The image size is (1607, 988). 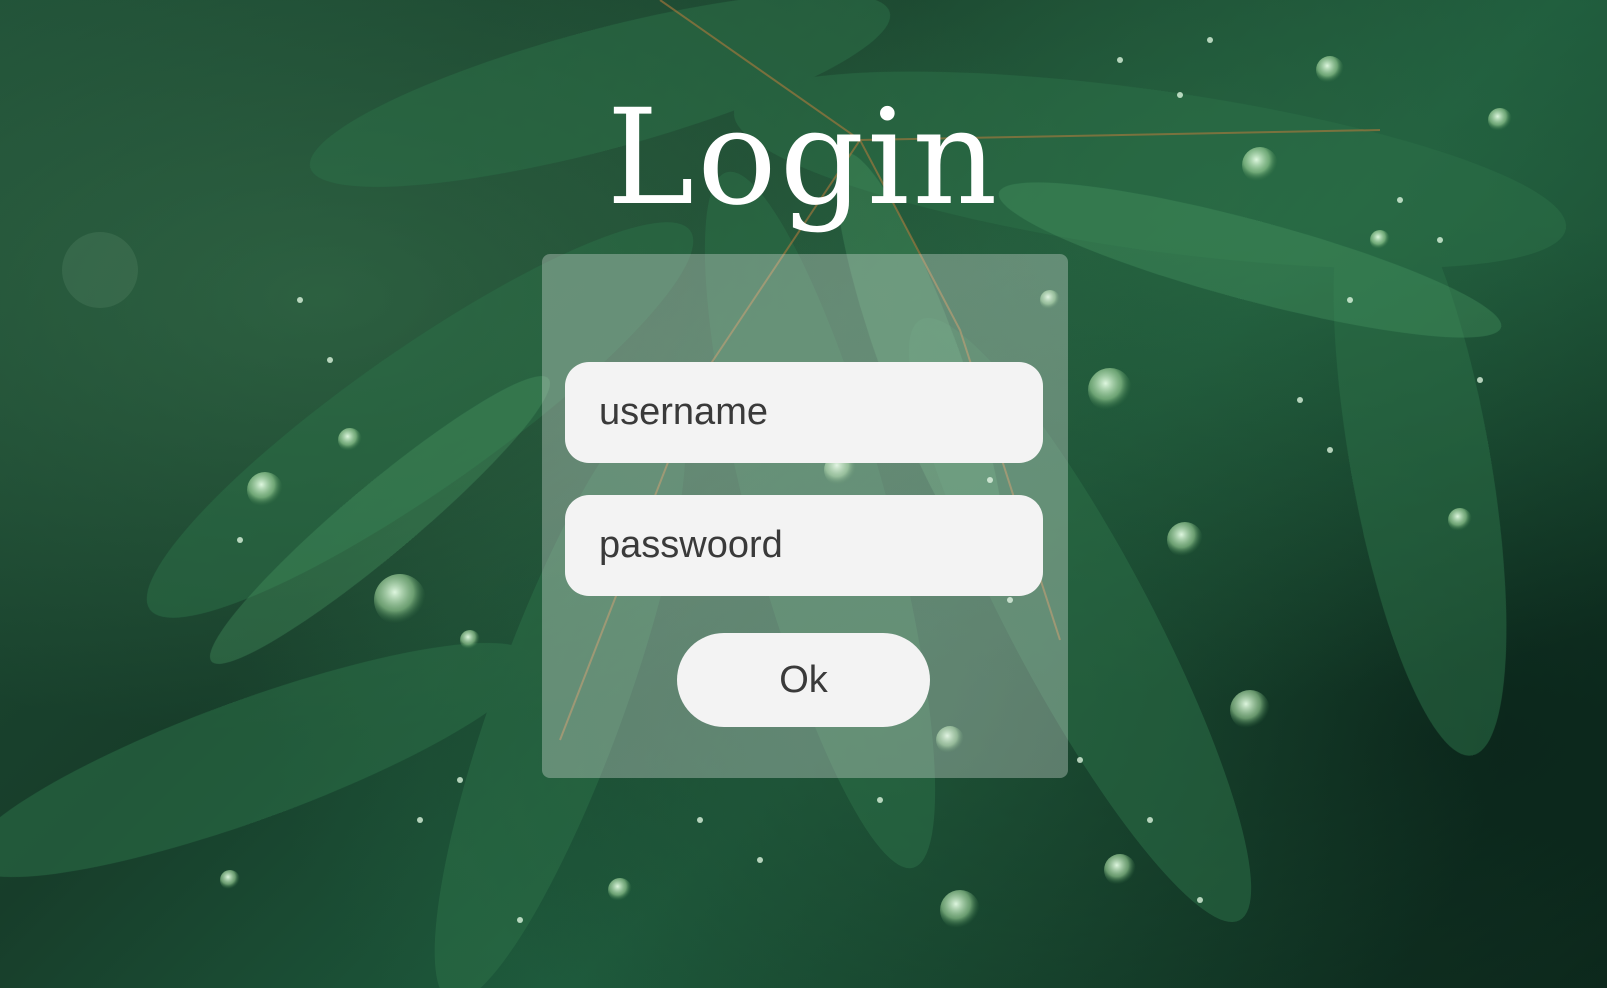 I want to click on page-title: Login, so click(x=803, y=158).